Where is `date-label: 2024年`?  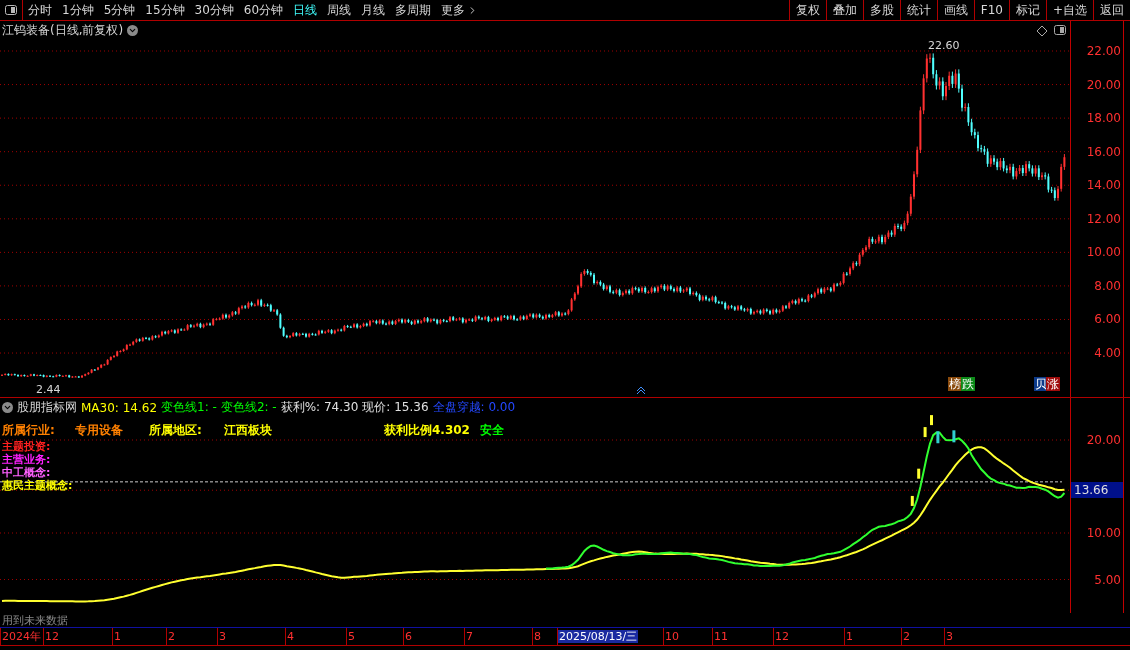 date-label: 2024年 is located at coordinates (21, 636).